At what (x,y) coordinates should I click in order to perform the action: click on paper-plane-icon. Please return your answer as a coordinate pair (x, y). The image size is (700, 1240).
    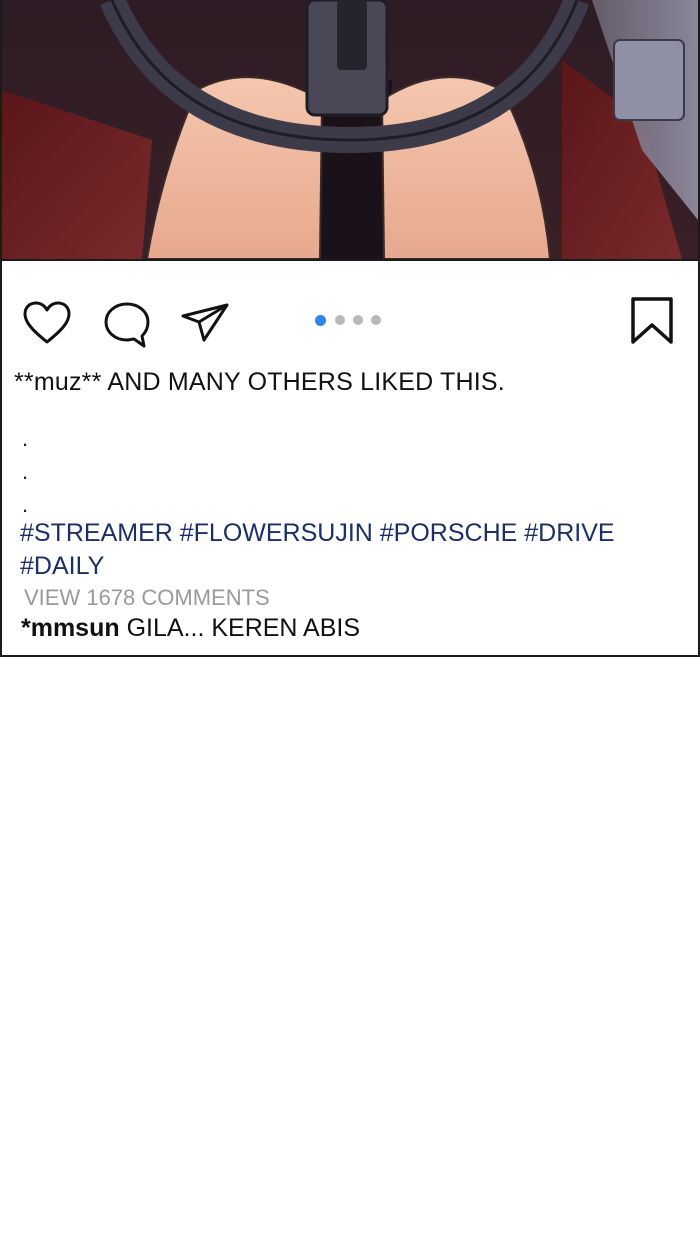
    Looking at the image, I should click on (205, 323).